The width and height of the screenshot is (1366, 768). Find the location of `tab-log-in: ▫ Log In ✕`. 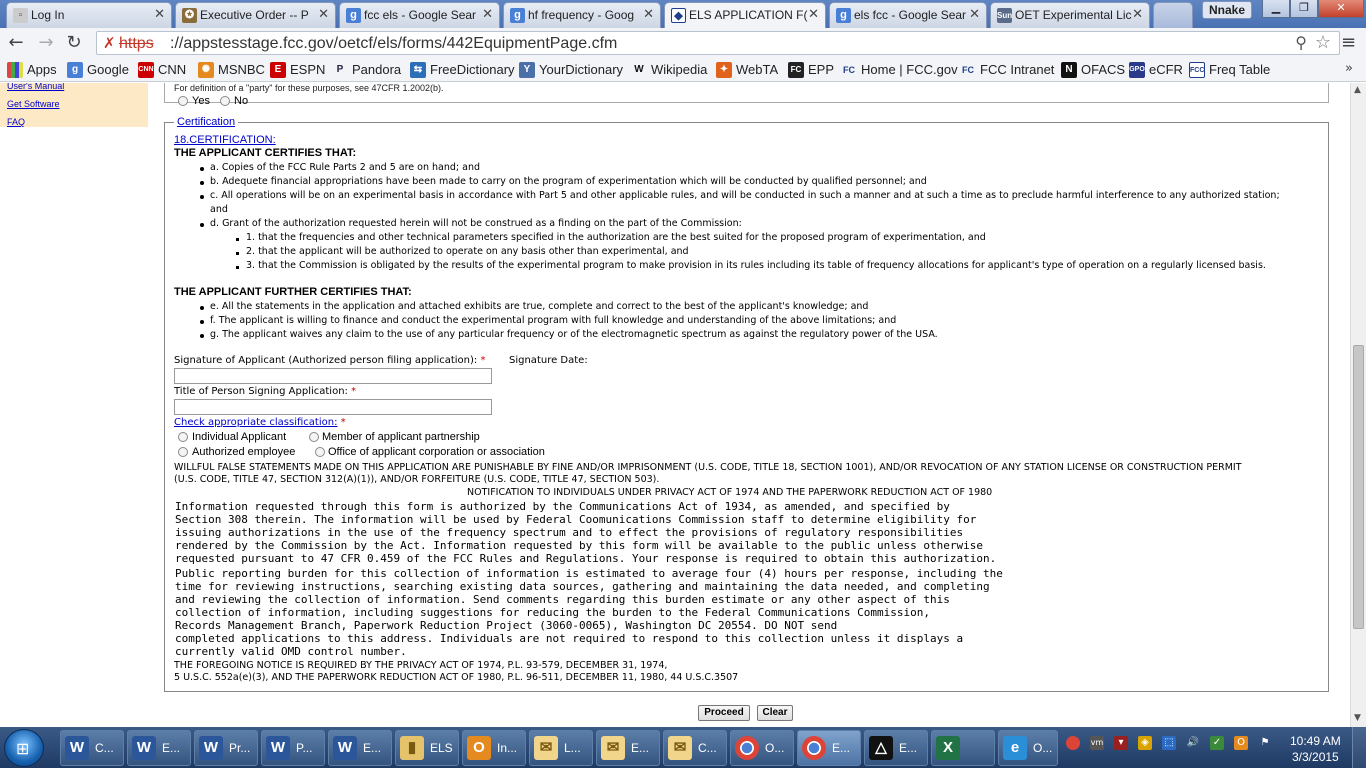

tab-log-in: ▫ Log In ✕ is located at coordinates (89, 15).